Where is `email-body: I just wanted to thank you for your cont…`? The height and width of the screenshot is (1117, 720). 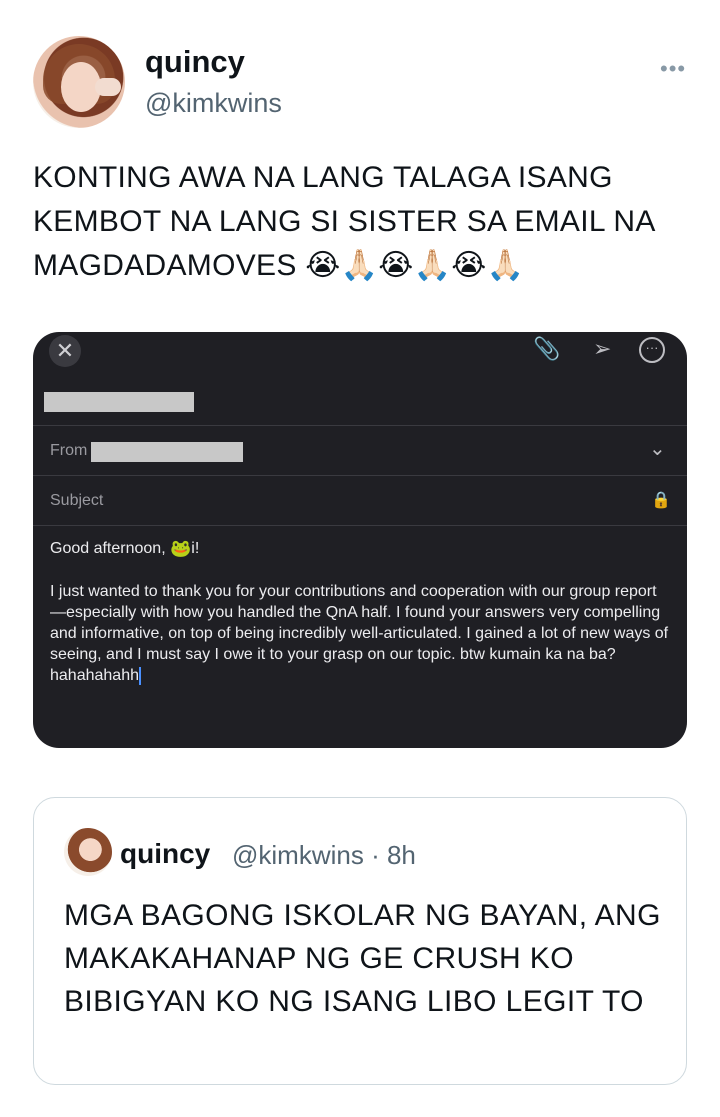 email-body: I just wanted to thank you for your cont… is located at coordinates (360, 633).